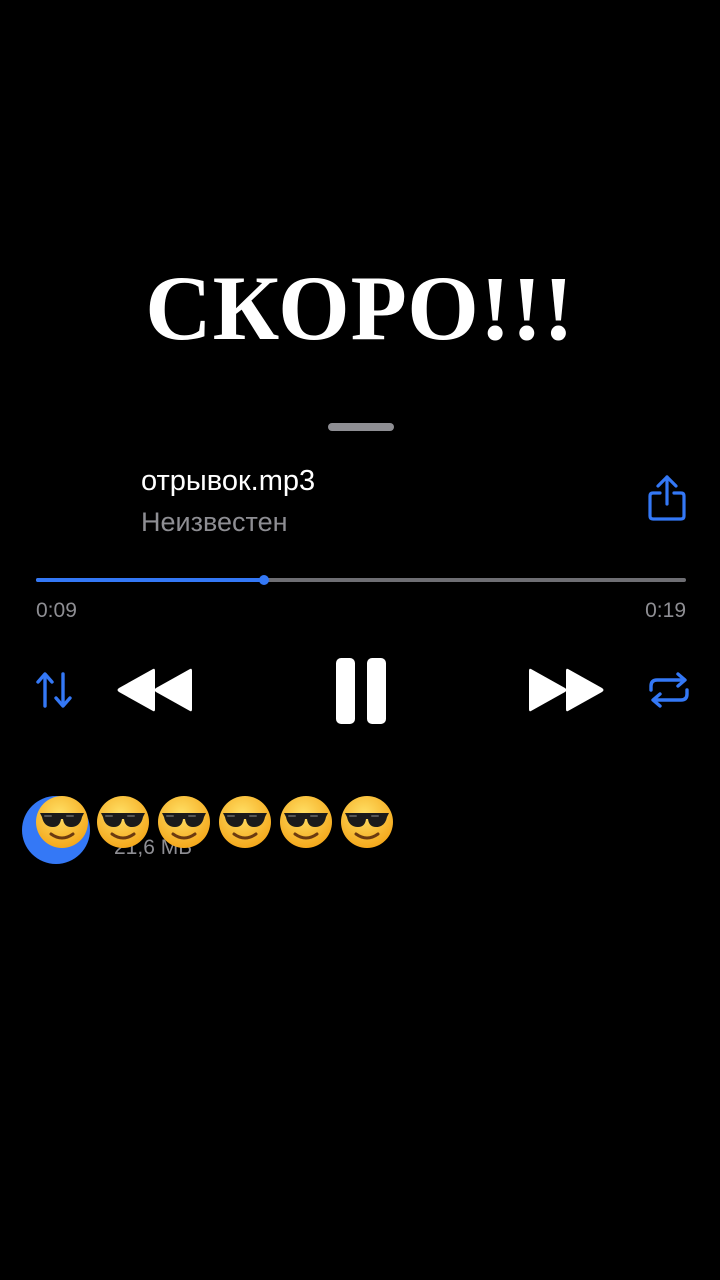 This screenshot has height=1280, width=720. Describe the element at coordinates (150, 580) in the screenshot. I see `scrubber-fill` at that location.